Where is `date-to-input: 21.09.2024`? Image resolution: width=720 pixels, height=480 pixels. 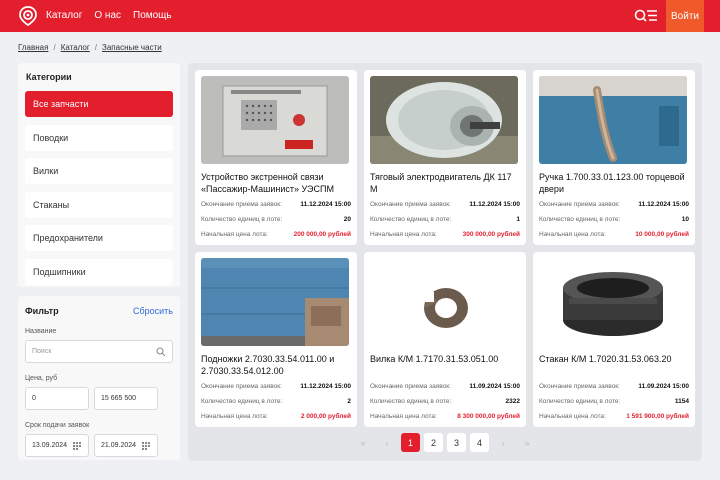
date-to-input: 21.09.2024 is located at coordinates (126, 445).